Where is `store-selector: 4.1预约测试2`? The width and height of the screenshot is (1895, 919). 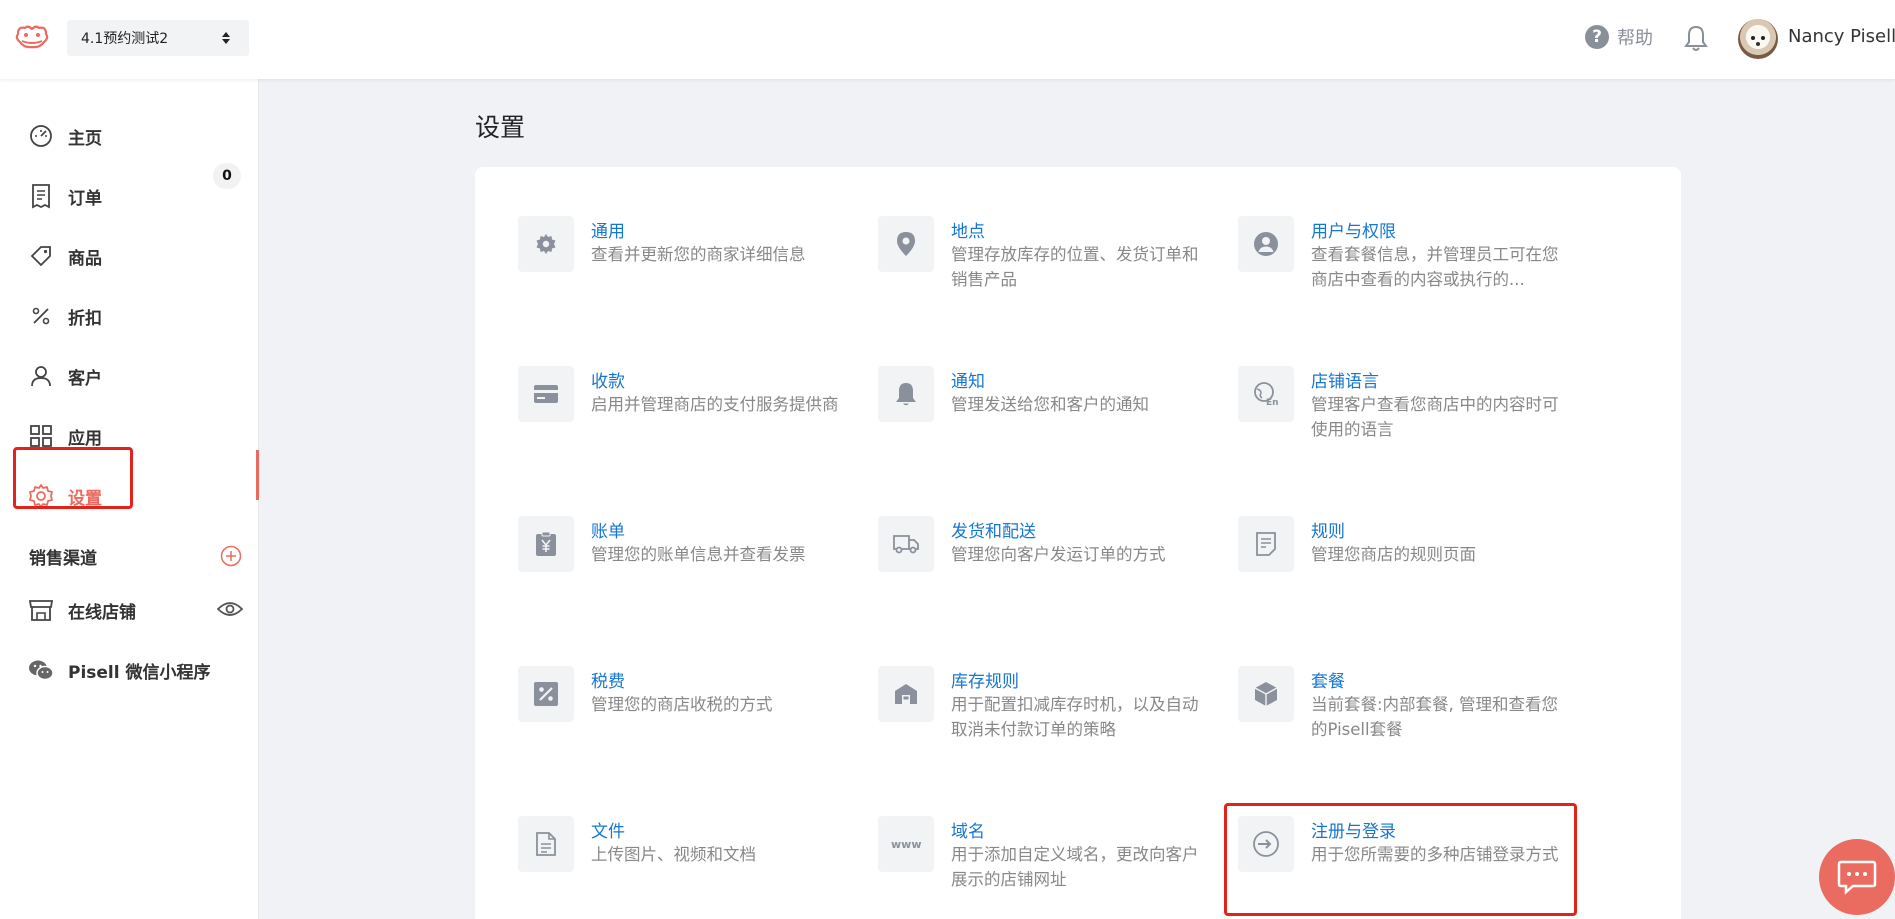
store-selector: 4.1预约测试2 is located at coordinates (158, 38).